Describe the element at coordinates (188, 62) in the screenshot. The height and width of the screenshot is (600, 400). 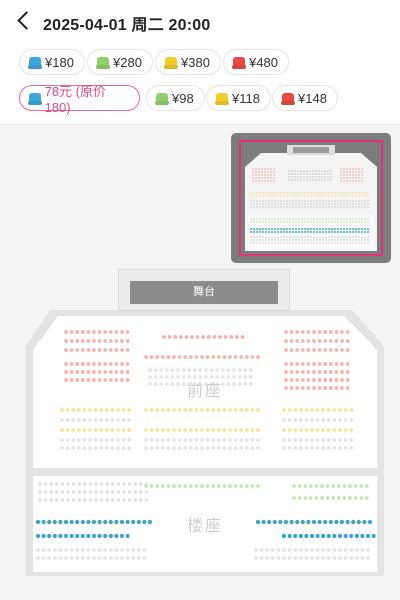
I see `price-tab-380: ¥380` at that location.